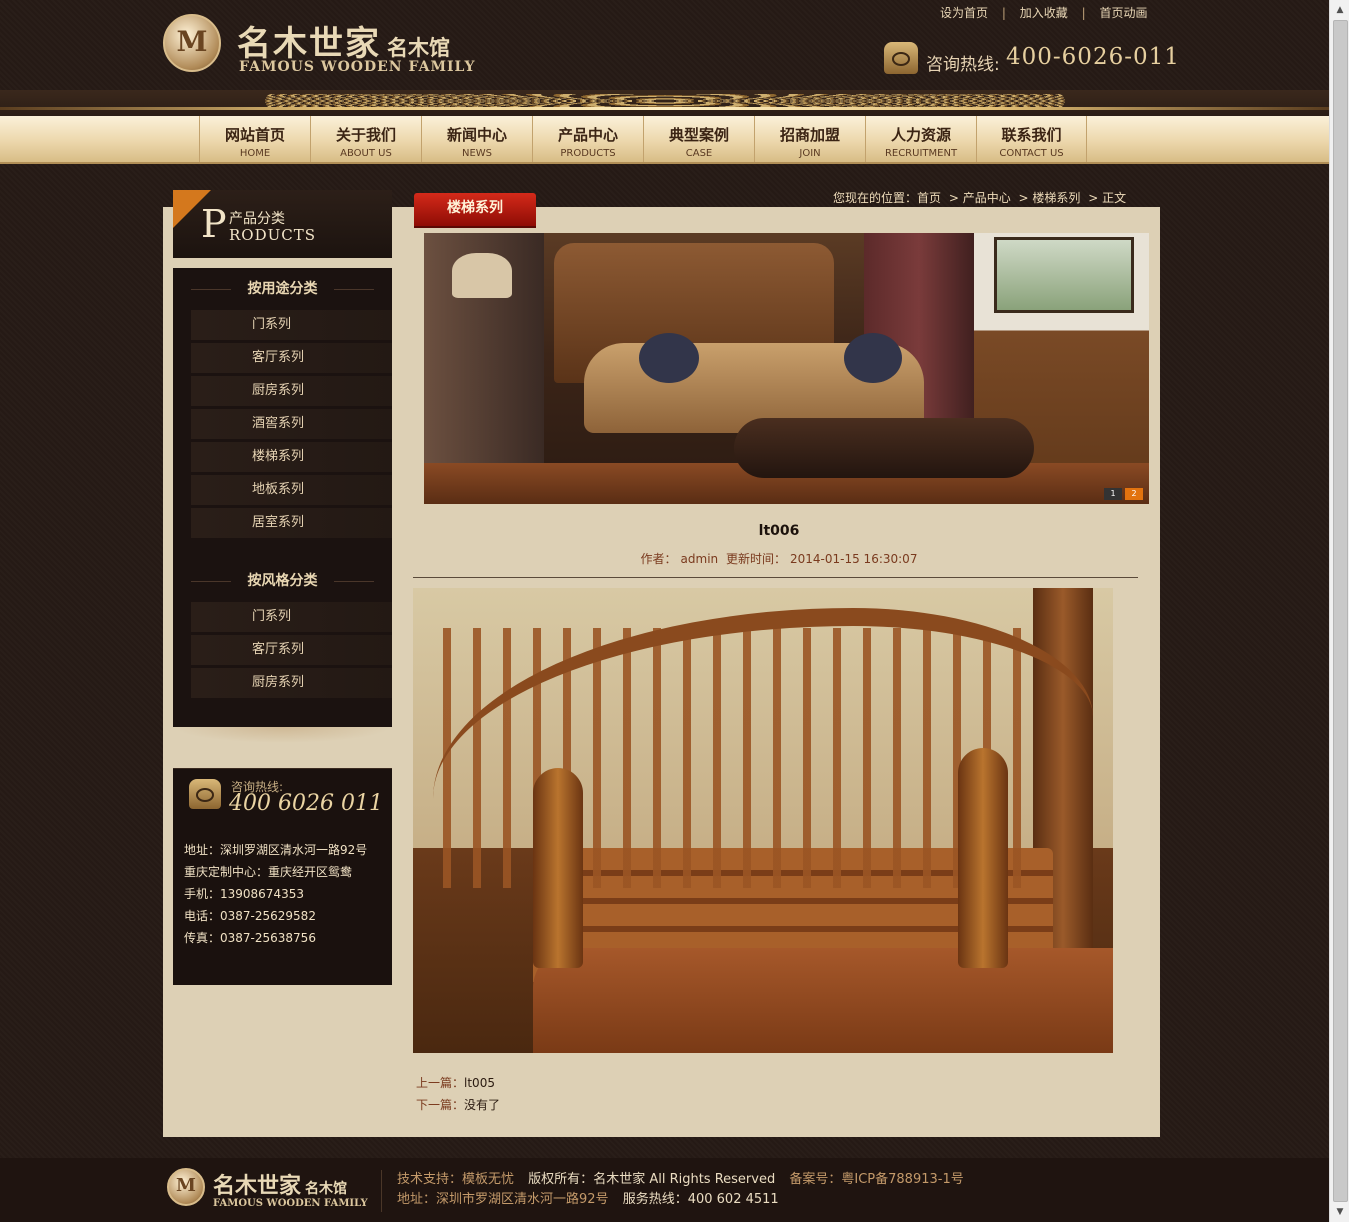 The width and height of the screenshot is (1349, 1222). I want to click on homepage-animation-link: 首页动画, so click(1123, 13).